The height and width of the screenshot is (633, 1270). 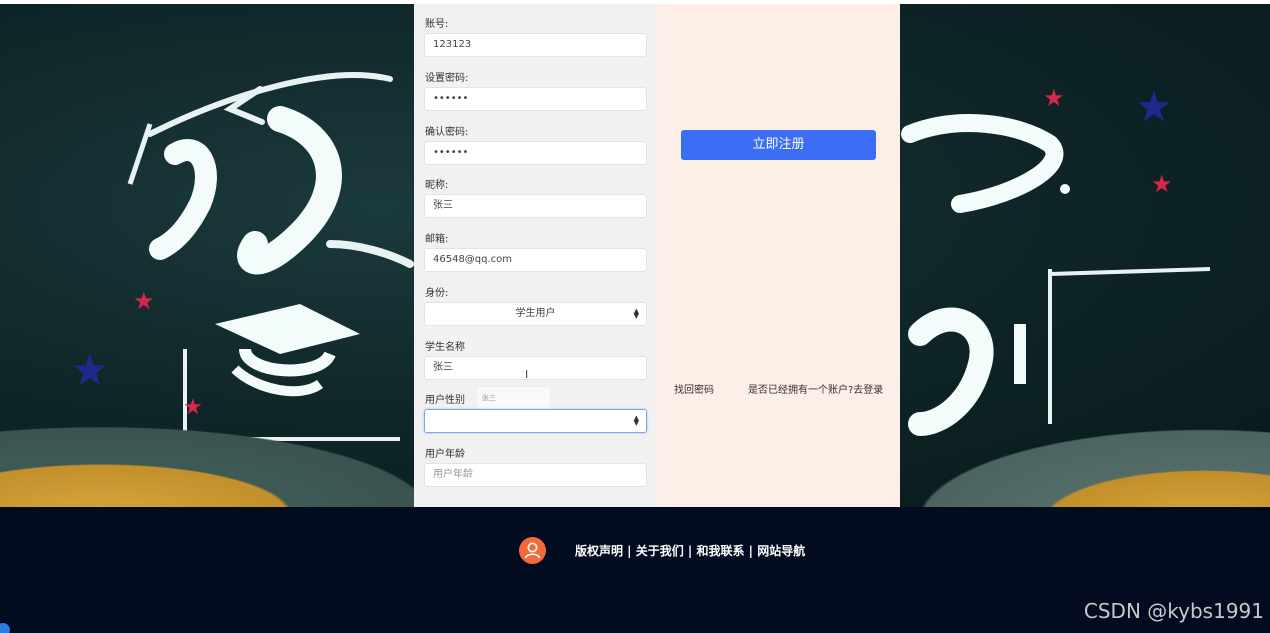 What do you see at coordinates (1173, 611) in the screenshot?
I see `watermark: CSDN @kybs1991` at bounding box center [1173, 611].